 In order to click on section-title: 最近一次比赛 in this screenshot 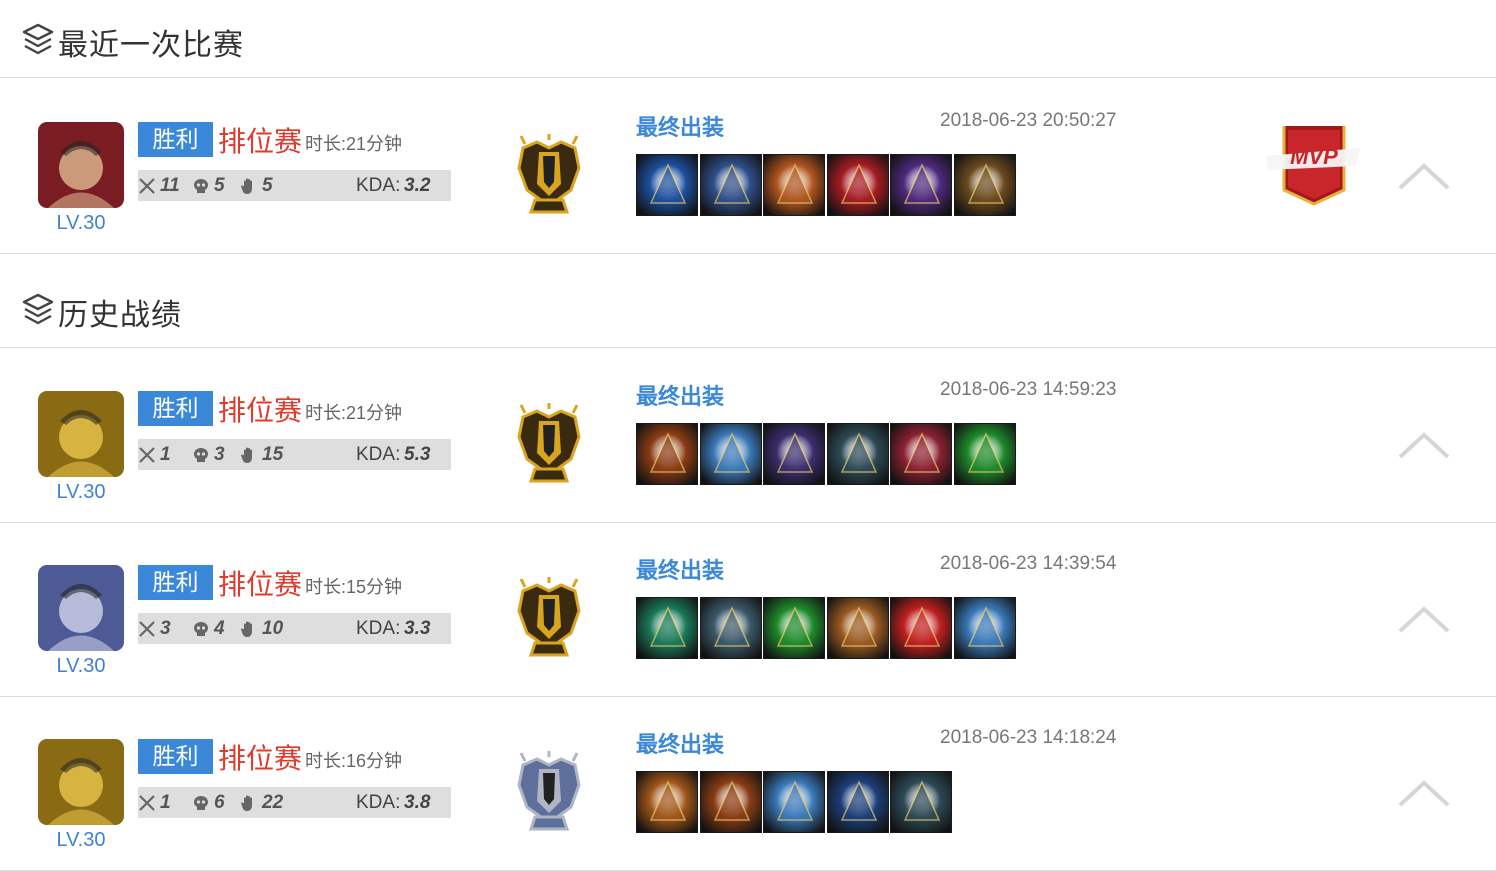, I will do `click(151, 45)`.